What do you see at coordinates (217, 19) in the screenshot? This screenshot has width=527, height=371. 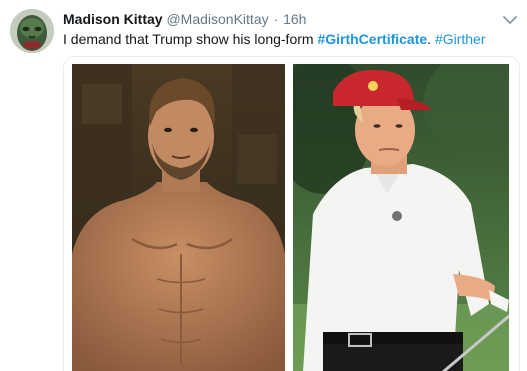 I see `user-handle: @MadisonKittay` at bounding box center [217, 19].